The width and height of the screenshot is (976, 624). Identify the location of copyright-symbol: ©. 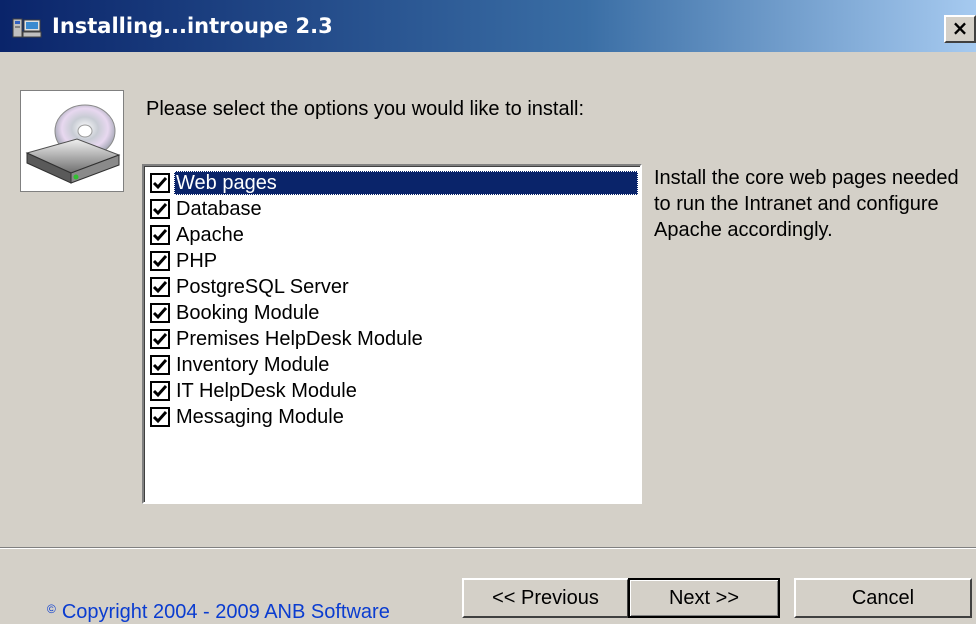
(51, 609).